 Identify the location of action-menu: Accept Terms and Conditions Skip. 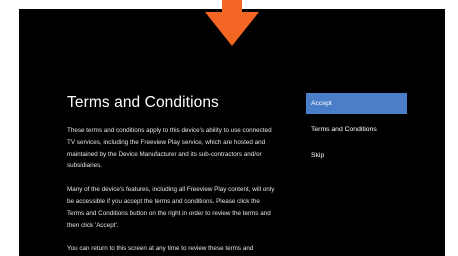
(356, 132).